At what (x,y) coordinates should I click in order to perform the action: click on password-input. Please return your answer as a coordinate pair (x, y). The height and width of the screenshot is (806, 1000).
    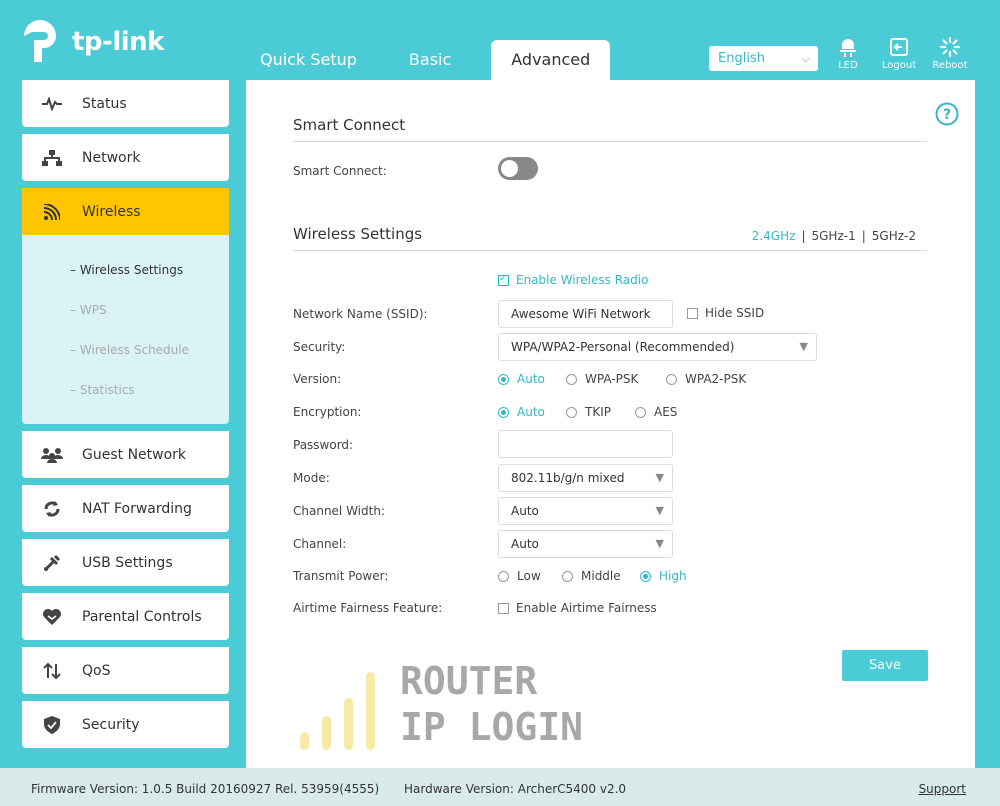
    Looking at the image, I should click on (585, 444).